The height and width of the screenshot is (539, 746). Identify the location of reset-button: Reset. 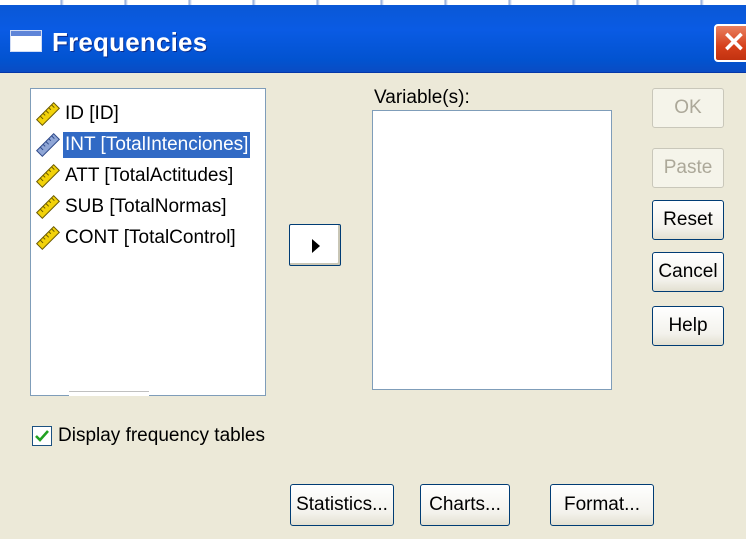
(688, 220).